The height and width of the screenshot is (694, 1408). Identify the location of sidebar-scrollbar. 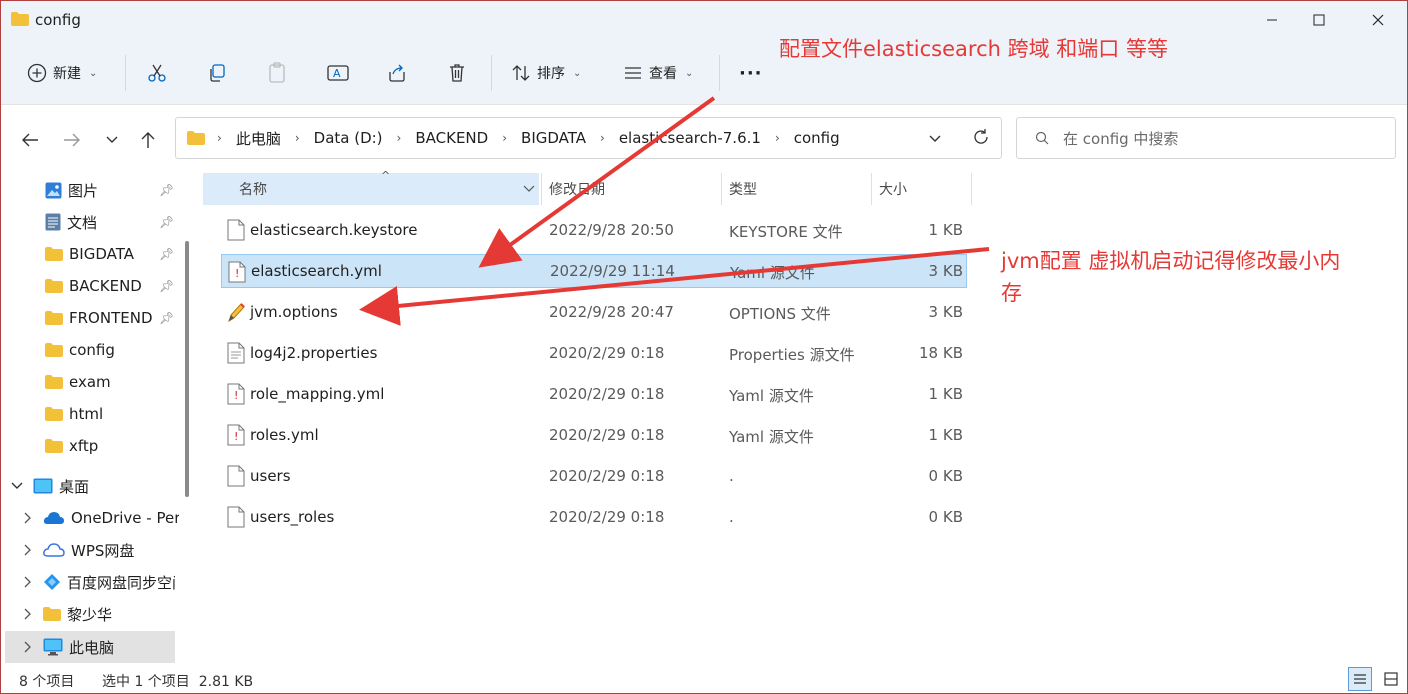
(187, 369).